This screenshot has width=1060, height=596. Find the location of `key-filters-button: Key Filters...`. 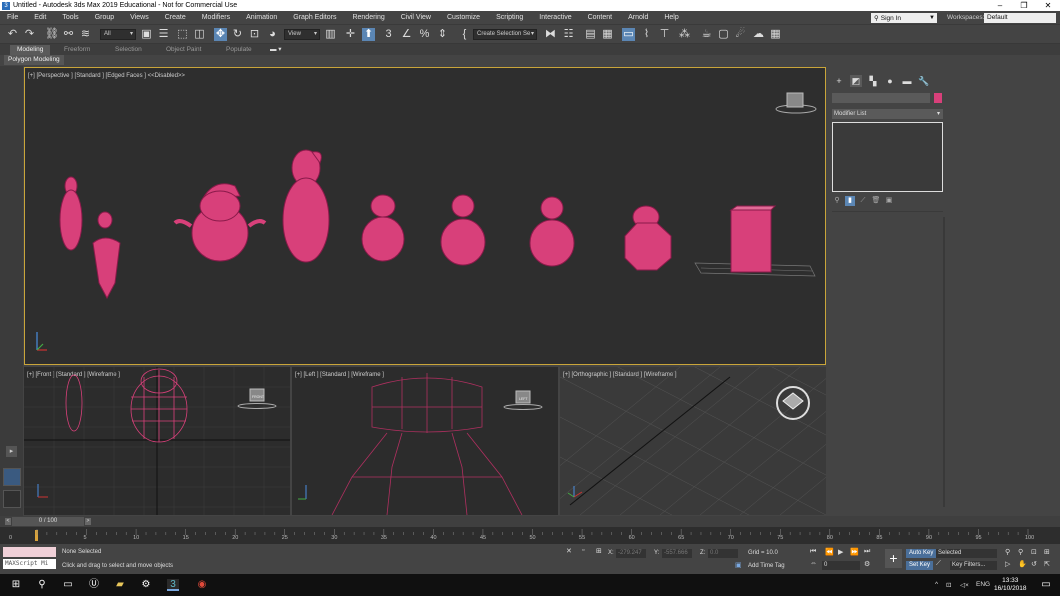

key-filters-button: Key Filters... is located at coordinates (973, 565).